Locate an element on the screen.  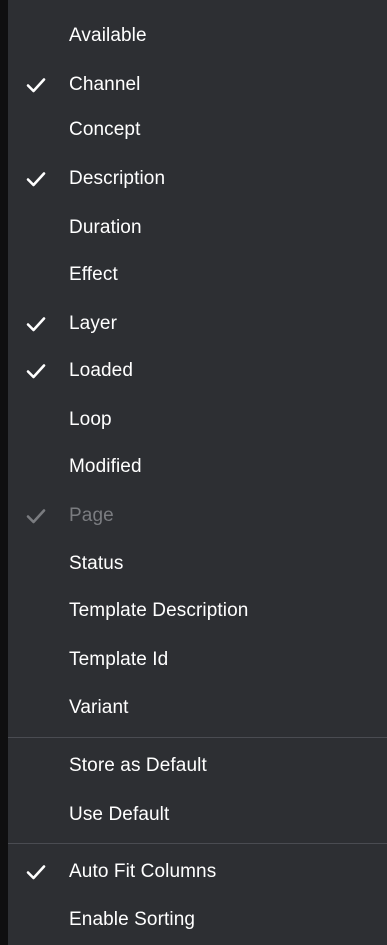
menu-item-auto-fit-columns: Auto Fit Columns is located at coordinates (197, 872).